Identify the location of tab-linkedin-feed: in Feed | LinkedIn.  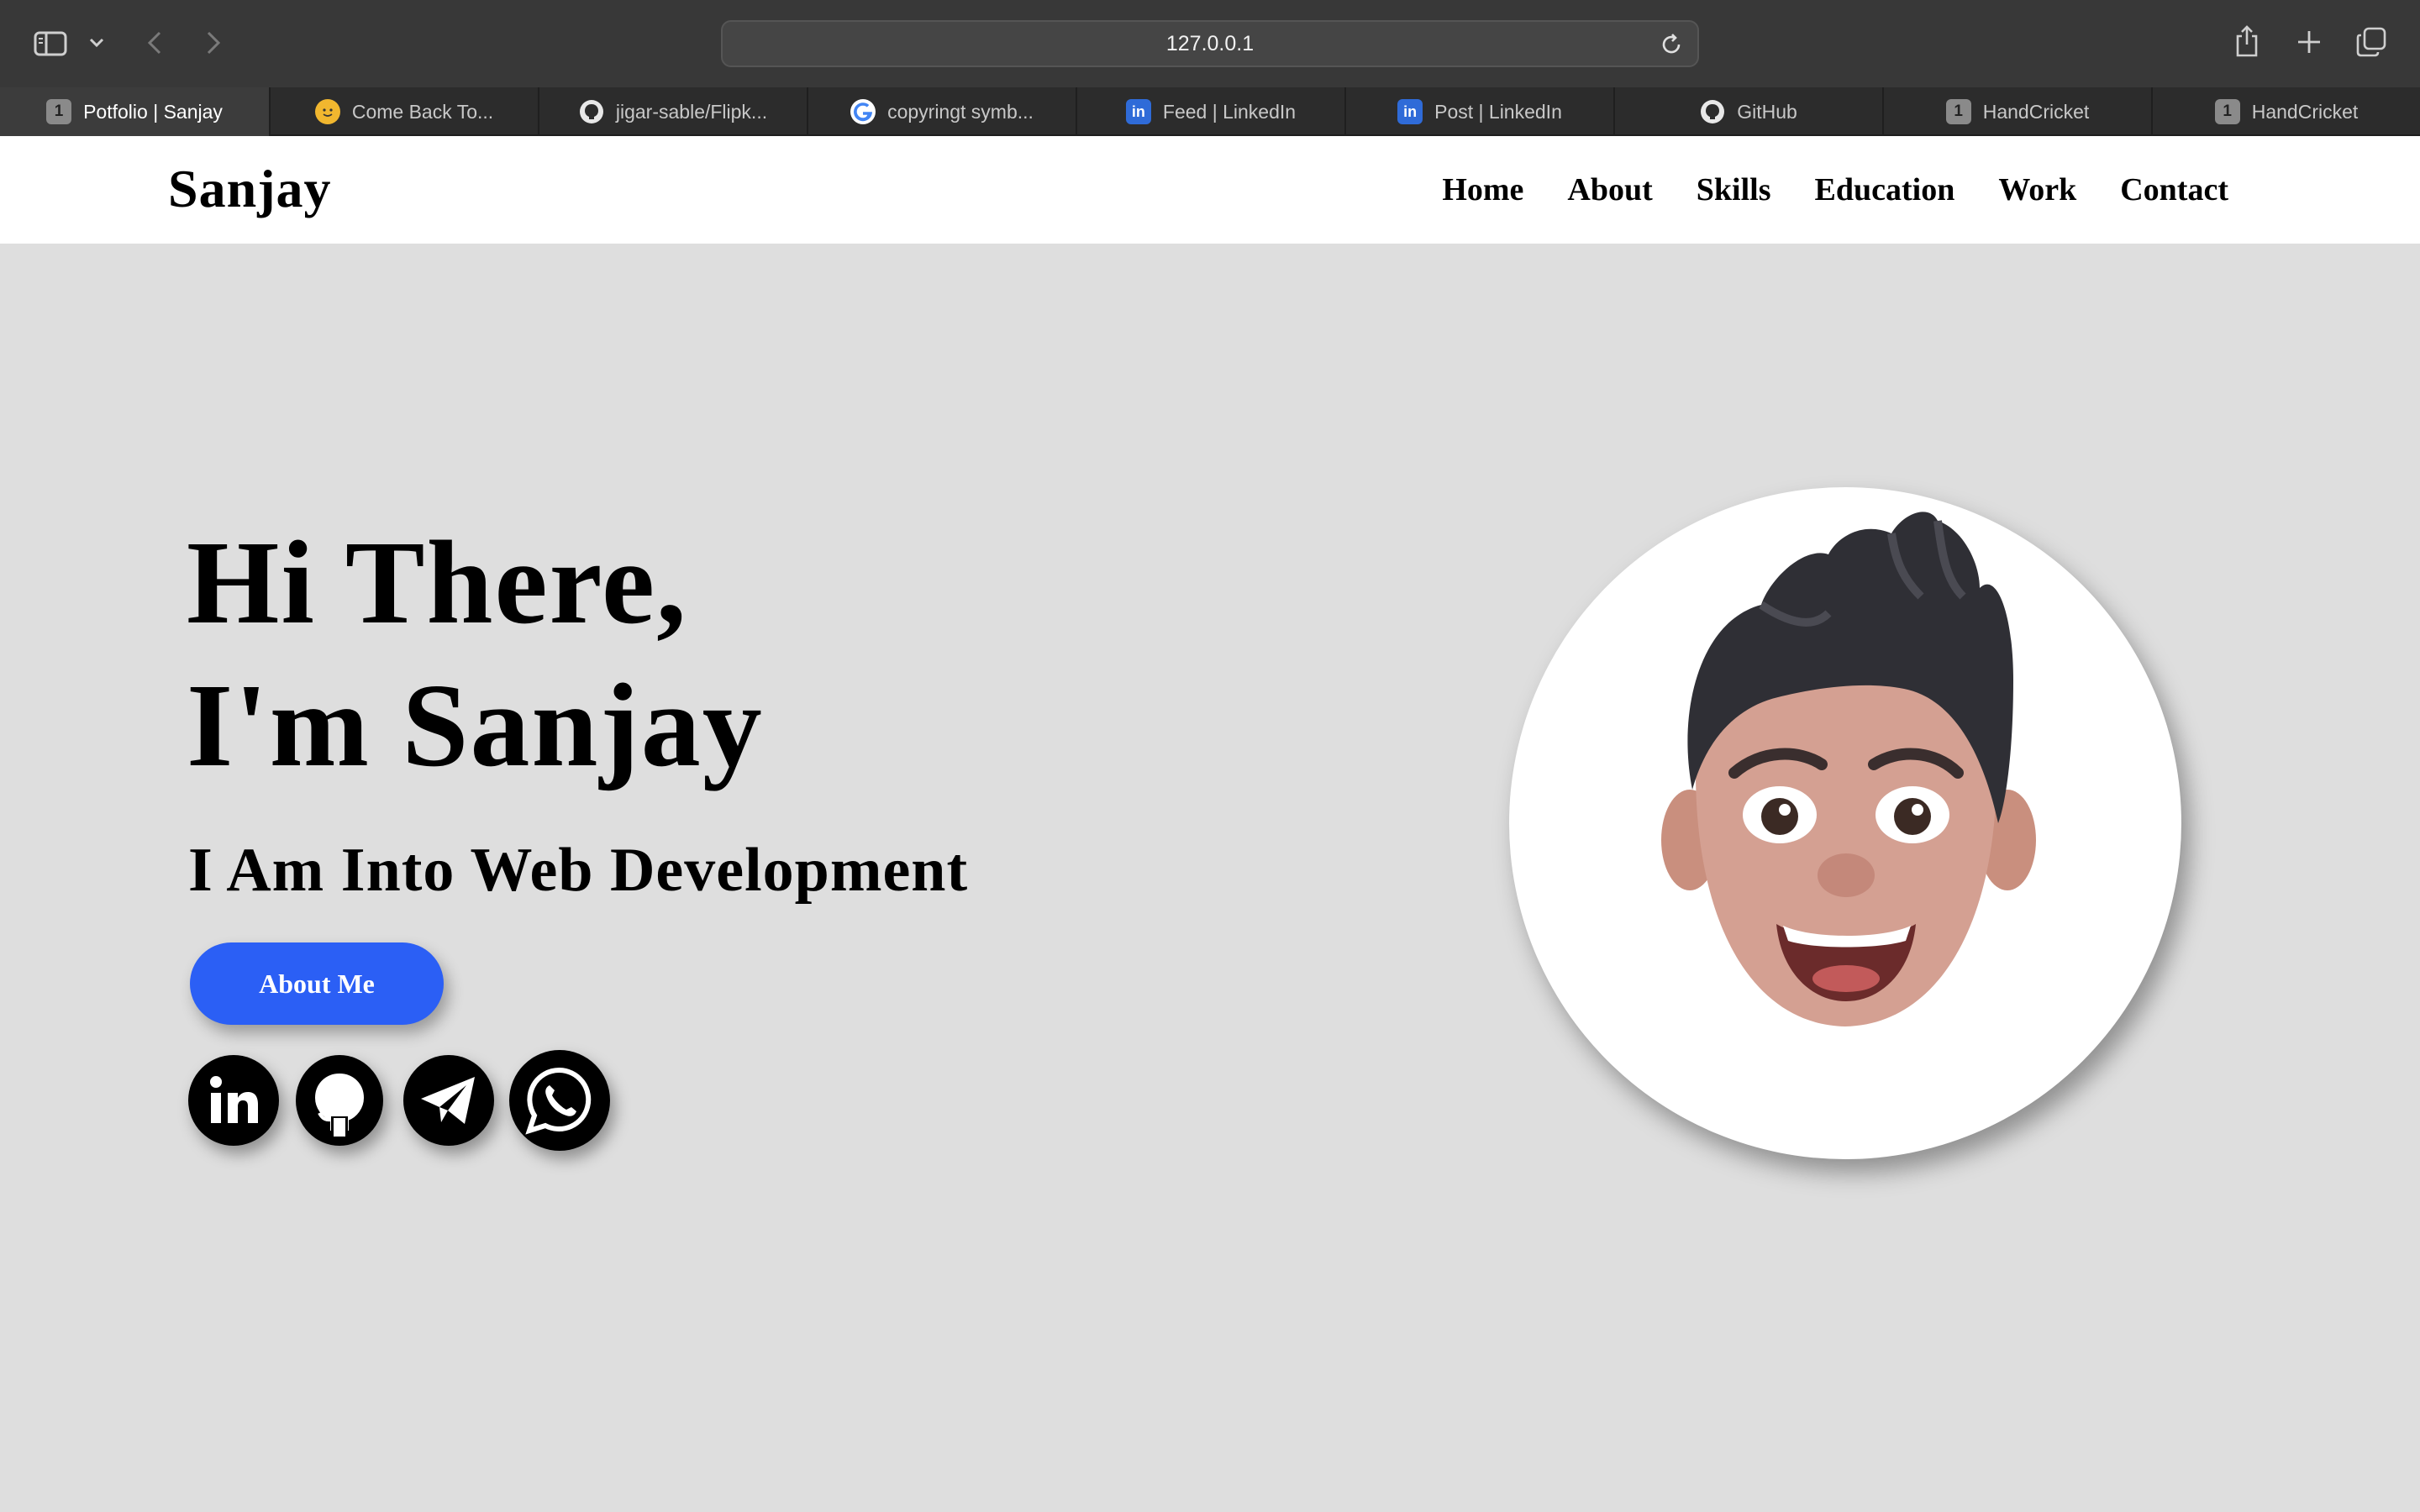
(1210, 111).